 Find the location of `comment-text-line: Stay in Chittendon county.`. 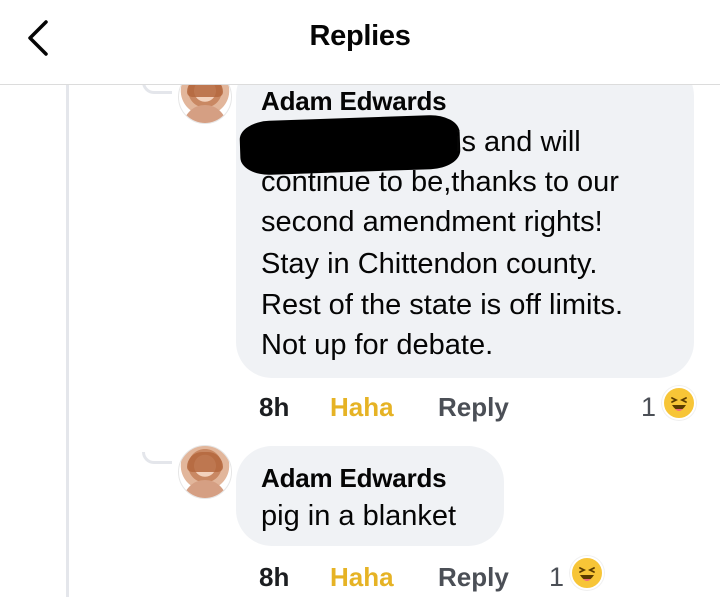

comment-text-line: Stay in Chittendon county. is located at coordinates (429, 264).